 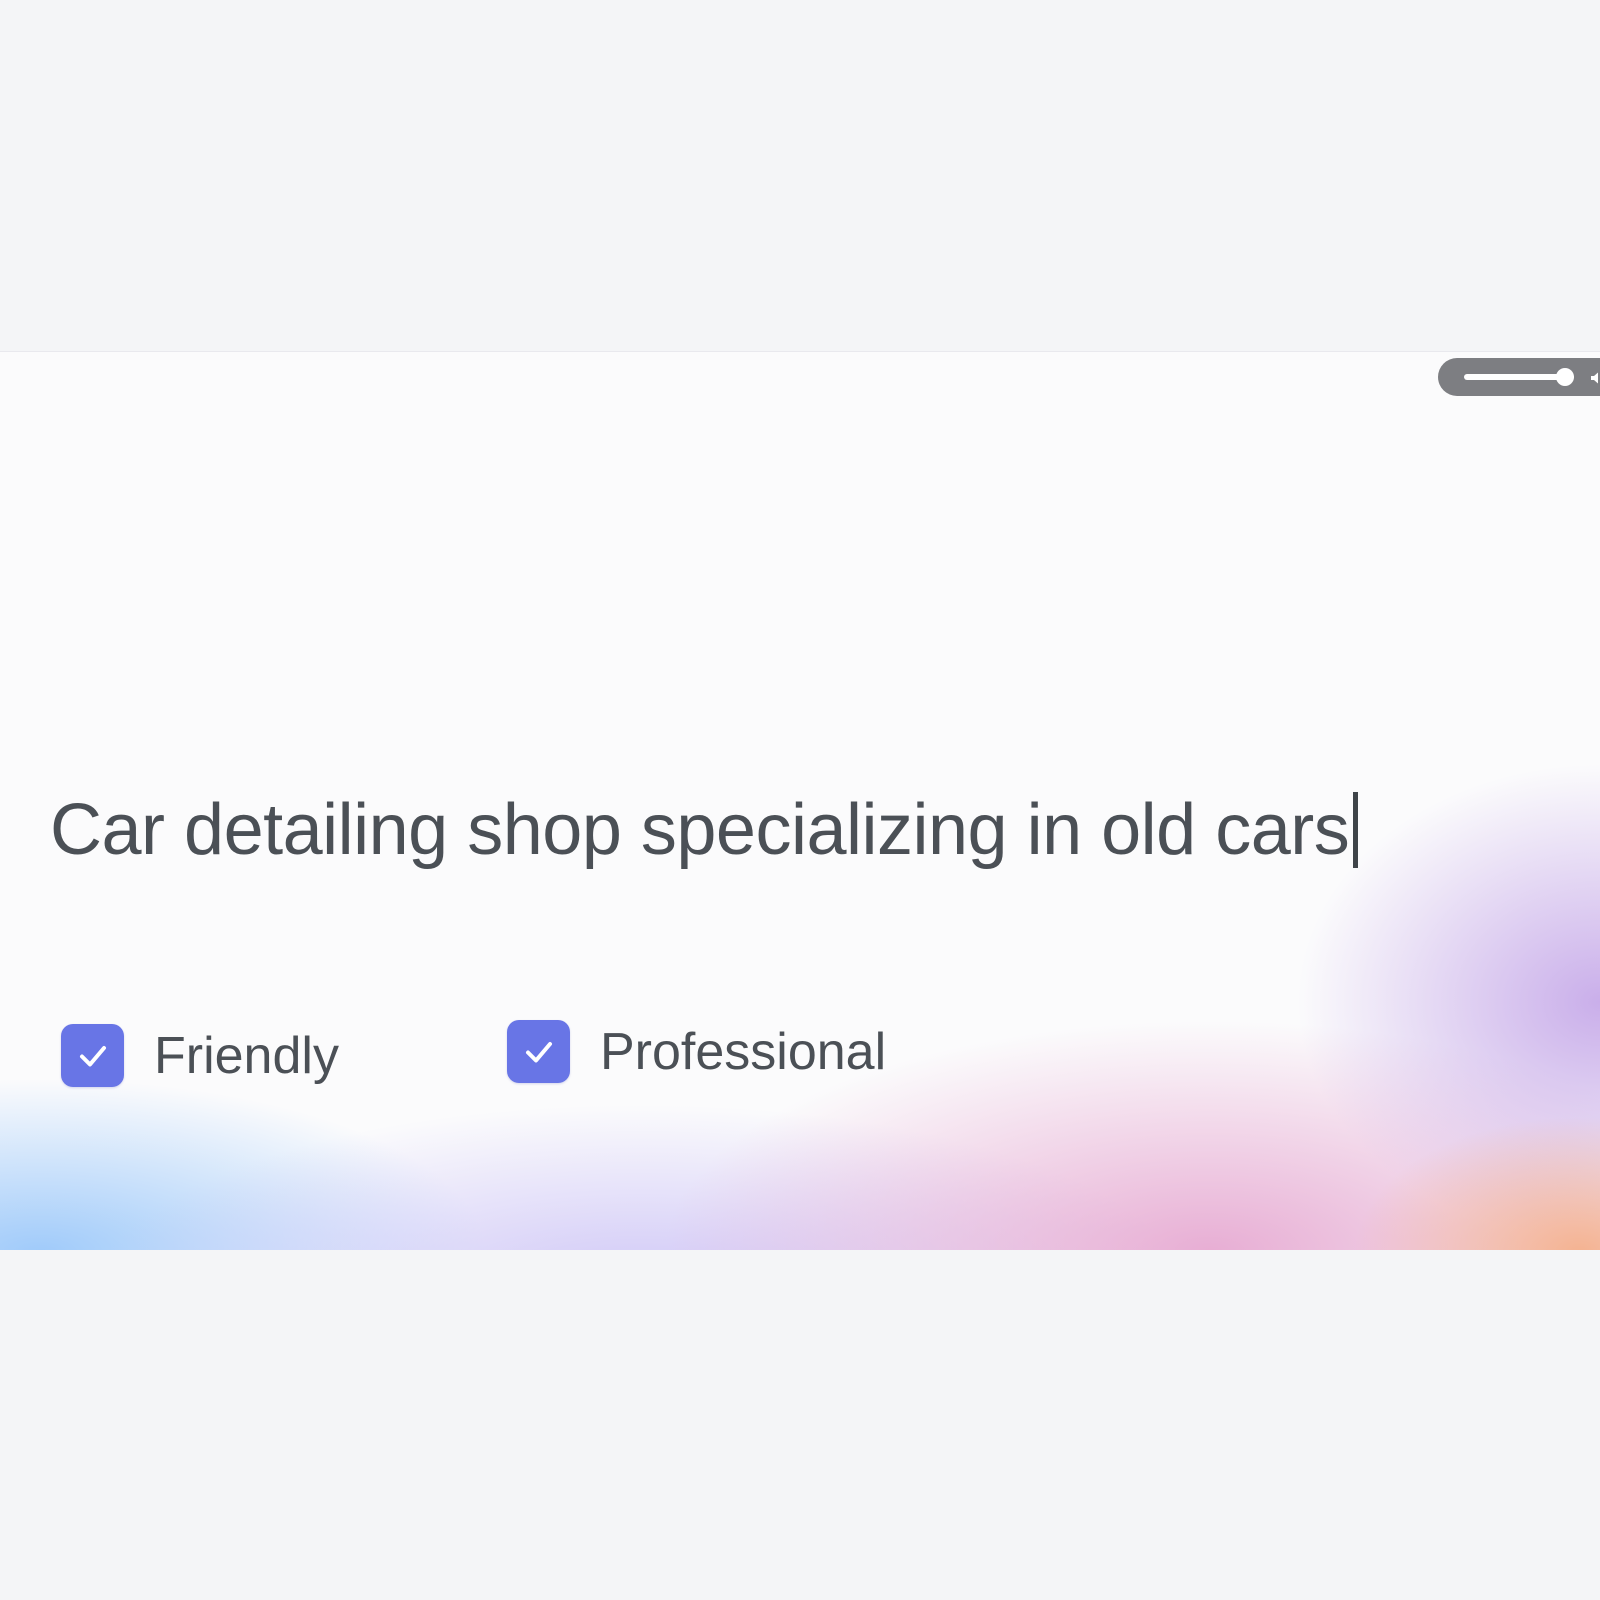 I want to click on tone-option-professional: Professional, so click(x=696, y=1051).